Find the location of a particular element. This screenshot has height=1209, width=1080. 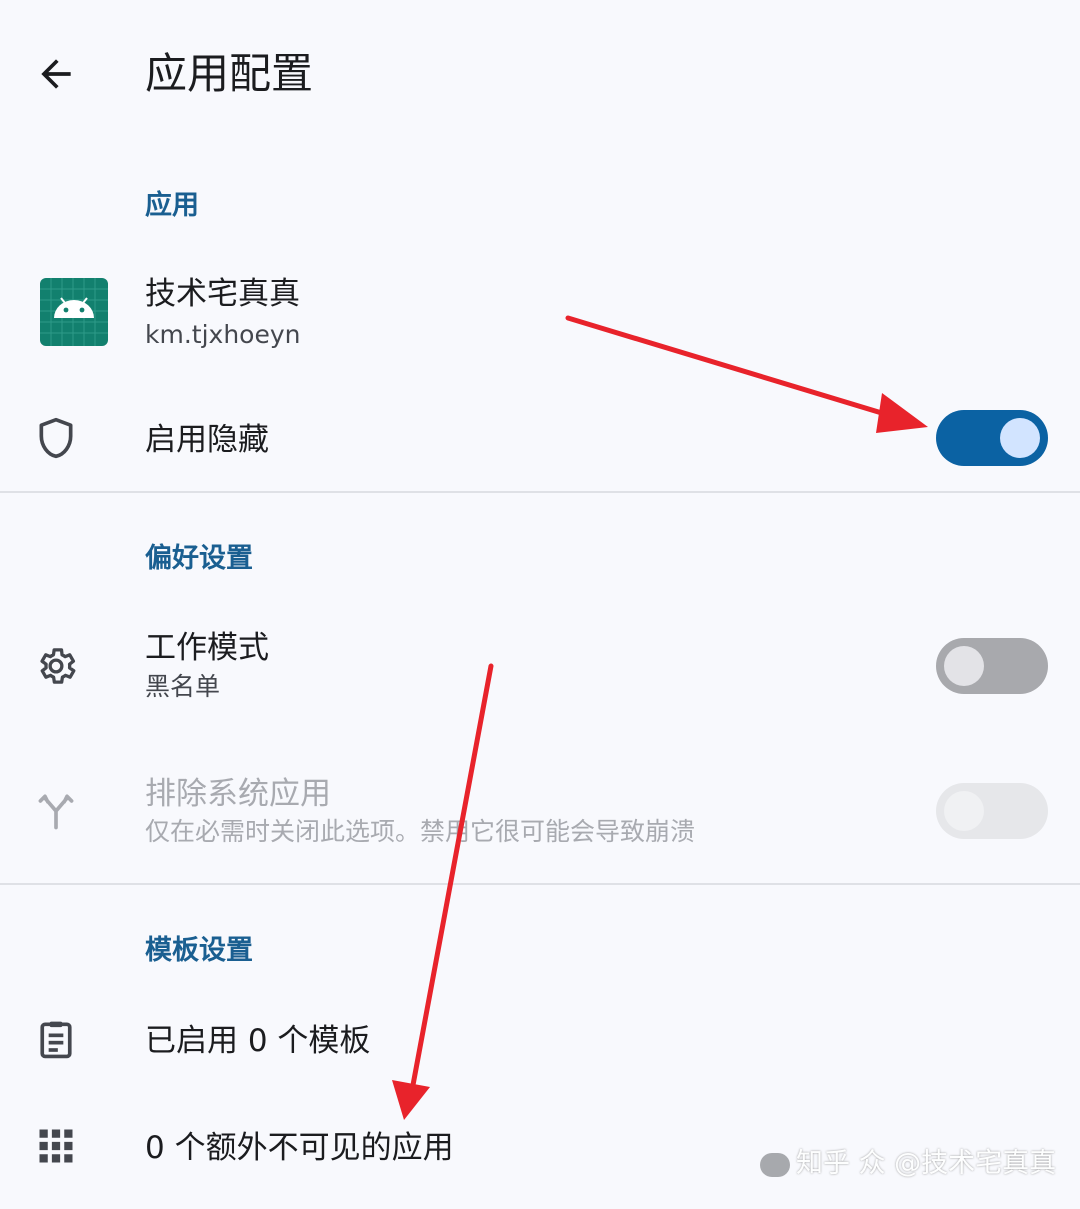

page-title: 应用配置 is located at coordinates (229, 73).